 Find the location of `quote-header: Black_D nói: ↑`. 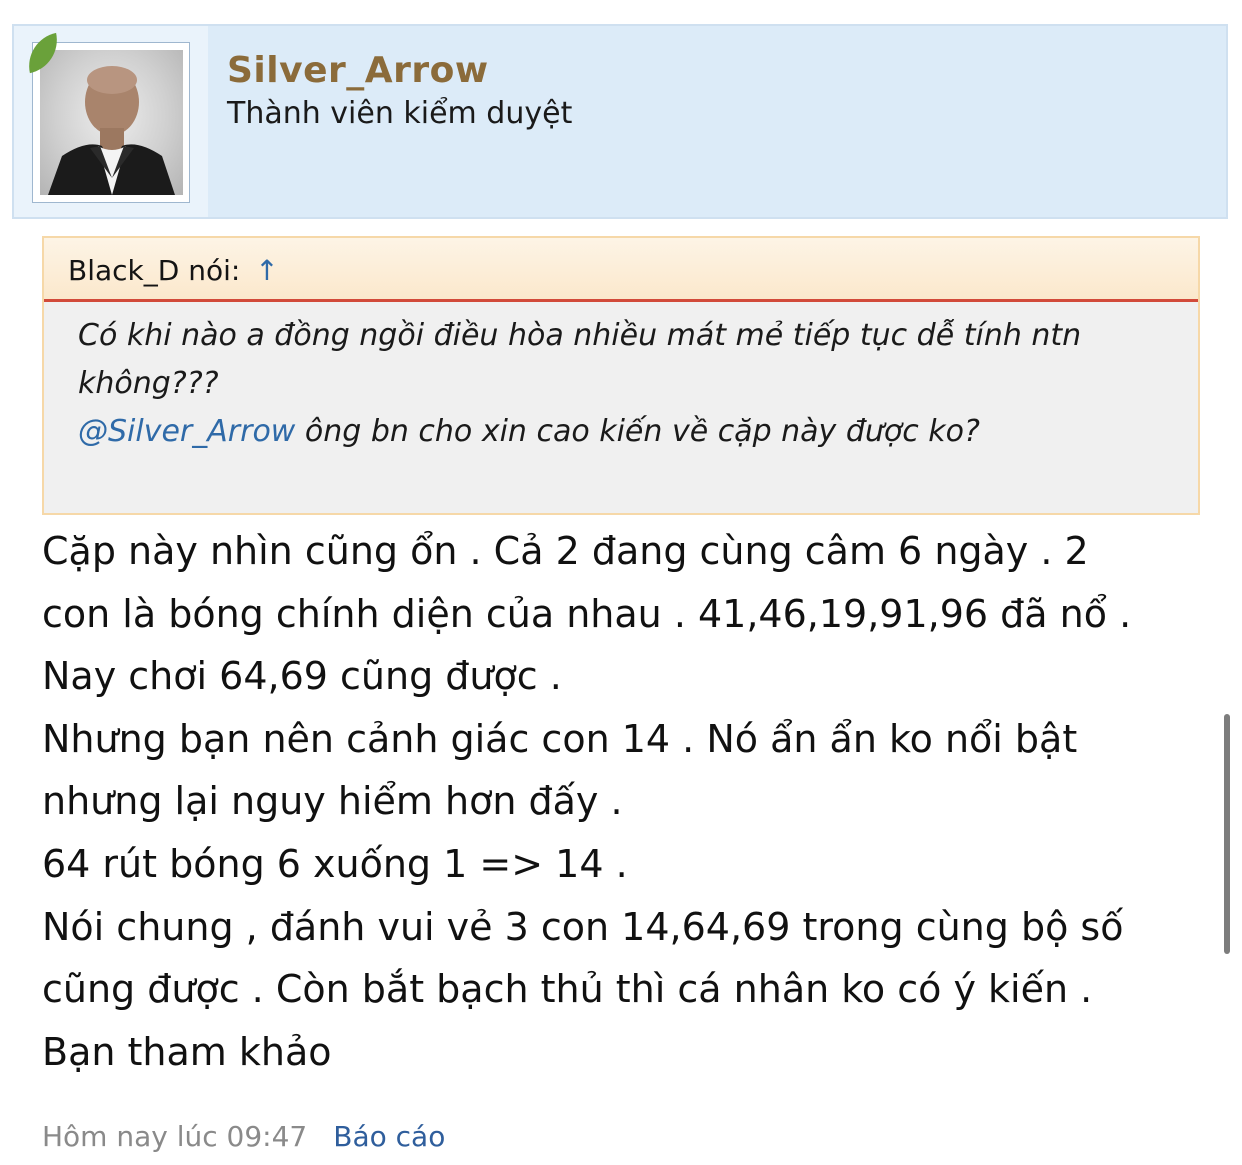

quote-header: Black_D nói: ↑ is located at coordinates (621, 270).